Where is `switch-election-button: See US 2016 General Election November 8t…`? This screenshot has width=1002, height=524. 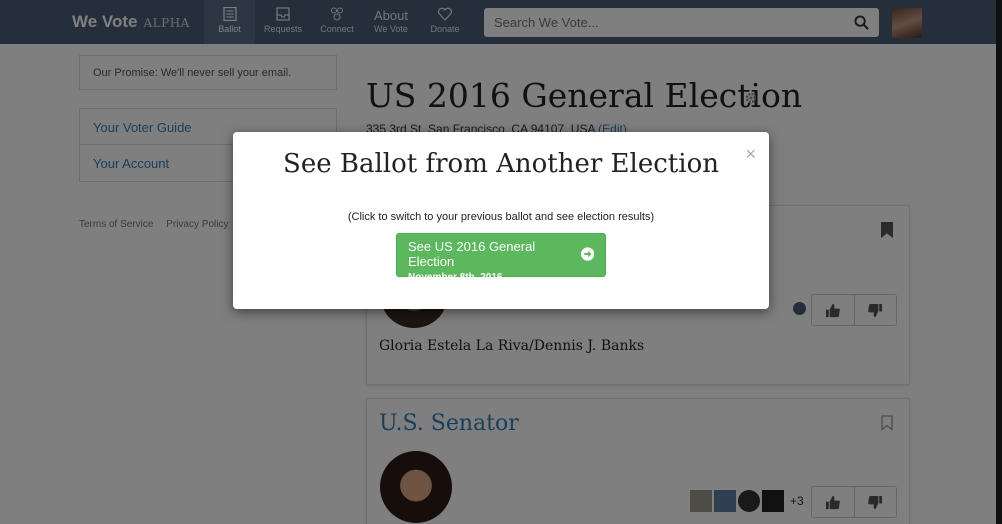 switch-election-button: See US 2016 General Election November 8t… is located at coordinates (501, 258).